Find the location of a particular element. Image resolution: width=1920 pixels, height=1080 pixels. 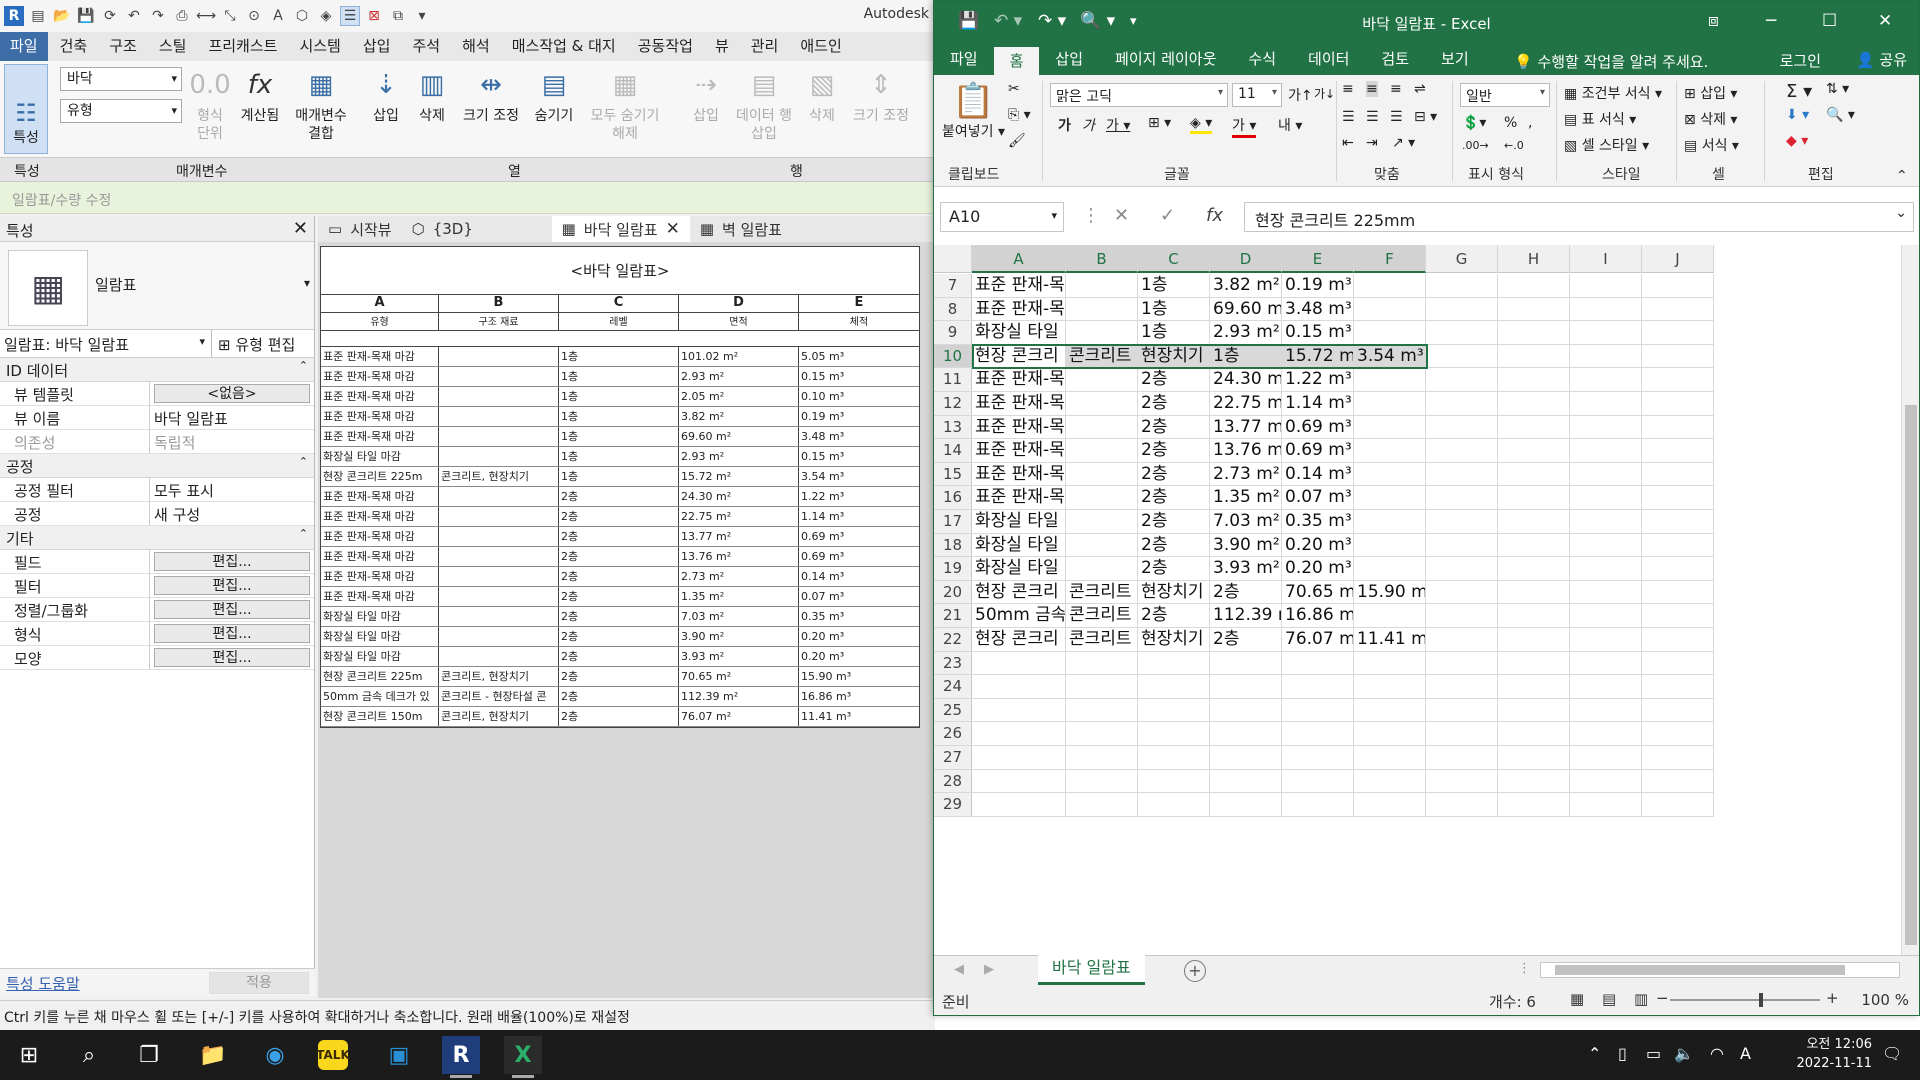

page-layout-view-icon: ▤ is located at coordinates (1609, 999).